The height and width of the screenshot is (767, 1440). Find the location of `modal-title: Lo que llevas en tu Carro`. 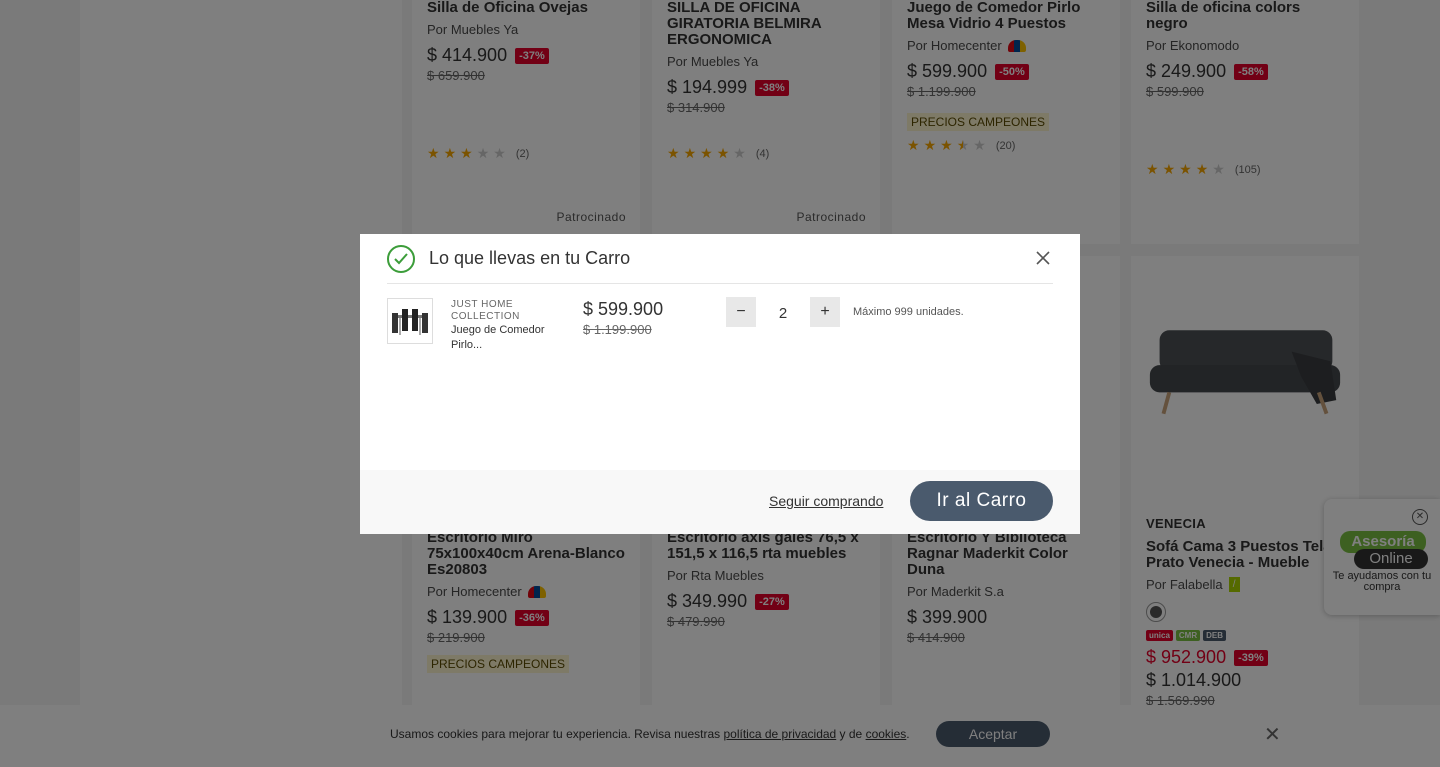

modal-title: Lo que llevas en tu Carro is located at coordinates (530, 258).